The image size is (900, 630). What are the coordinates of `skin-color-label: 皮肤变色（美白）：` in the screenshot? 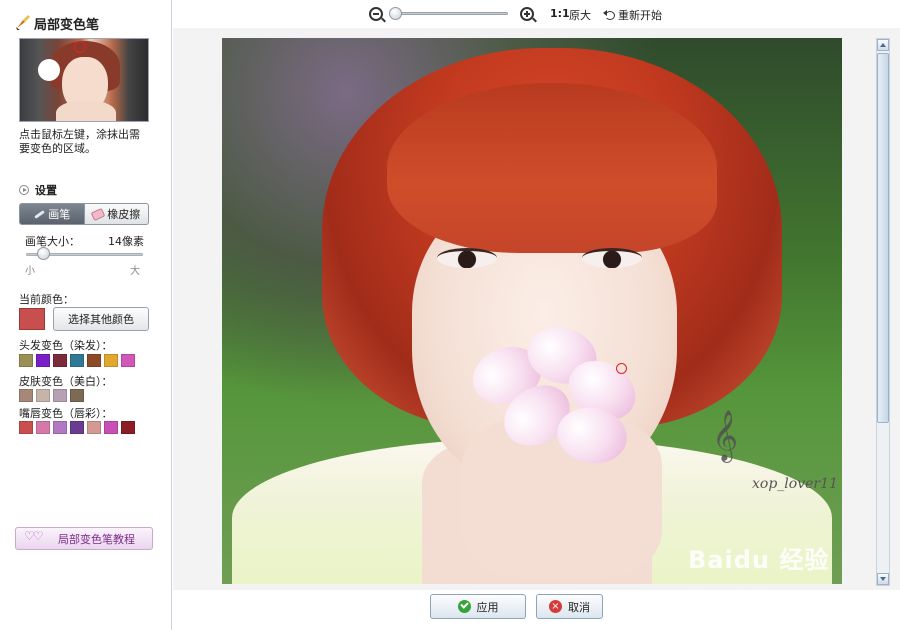 It's located at (66, 381).